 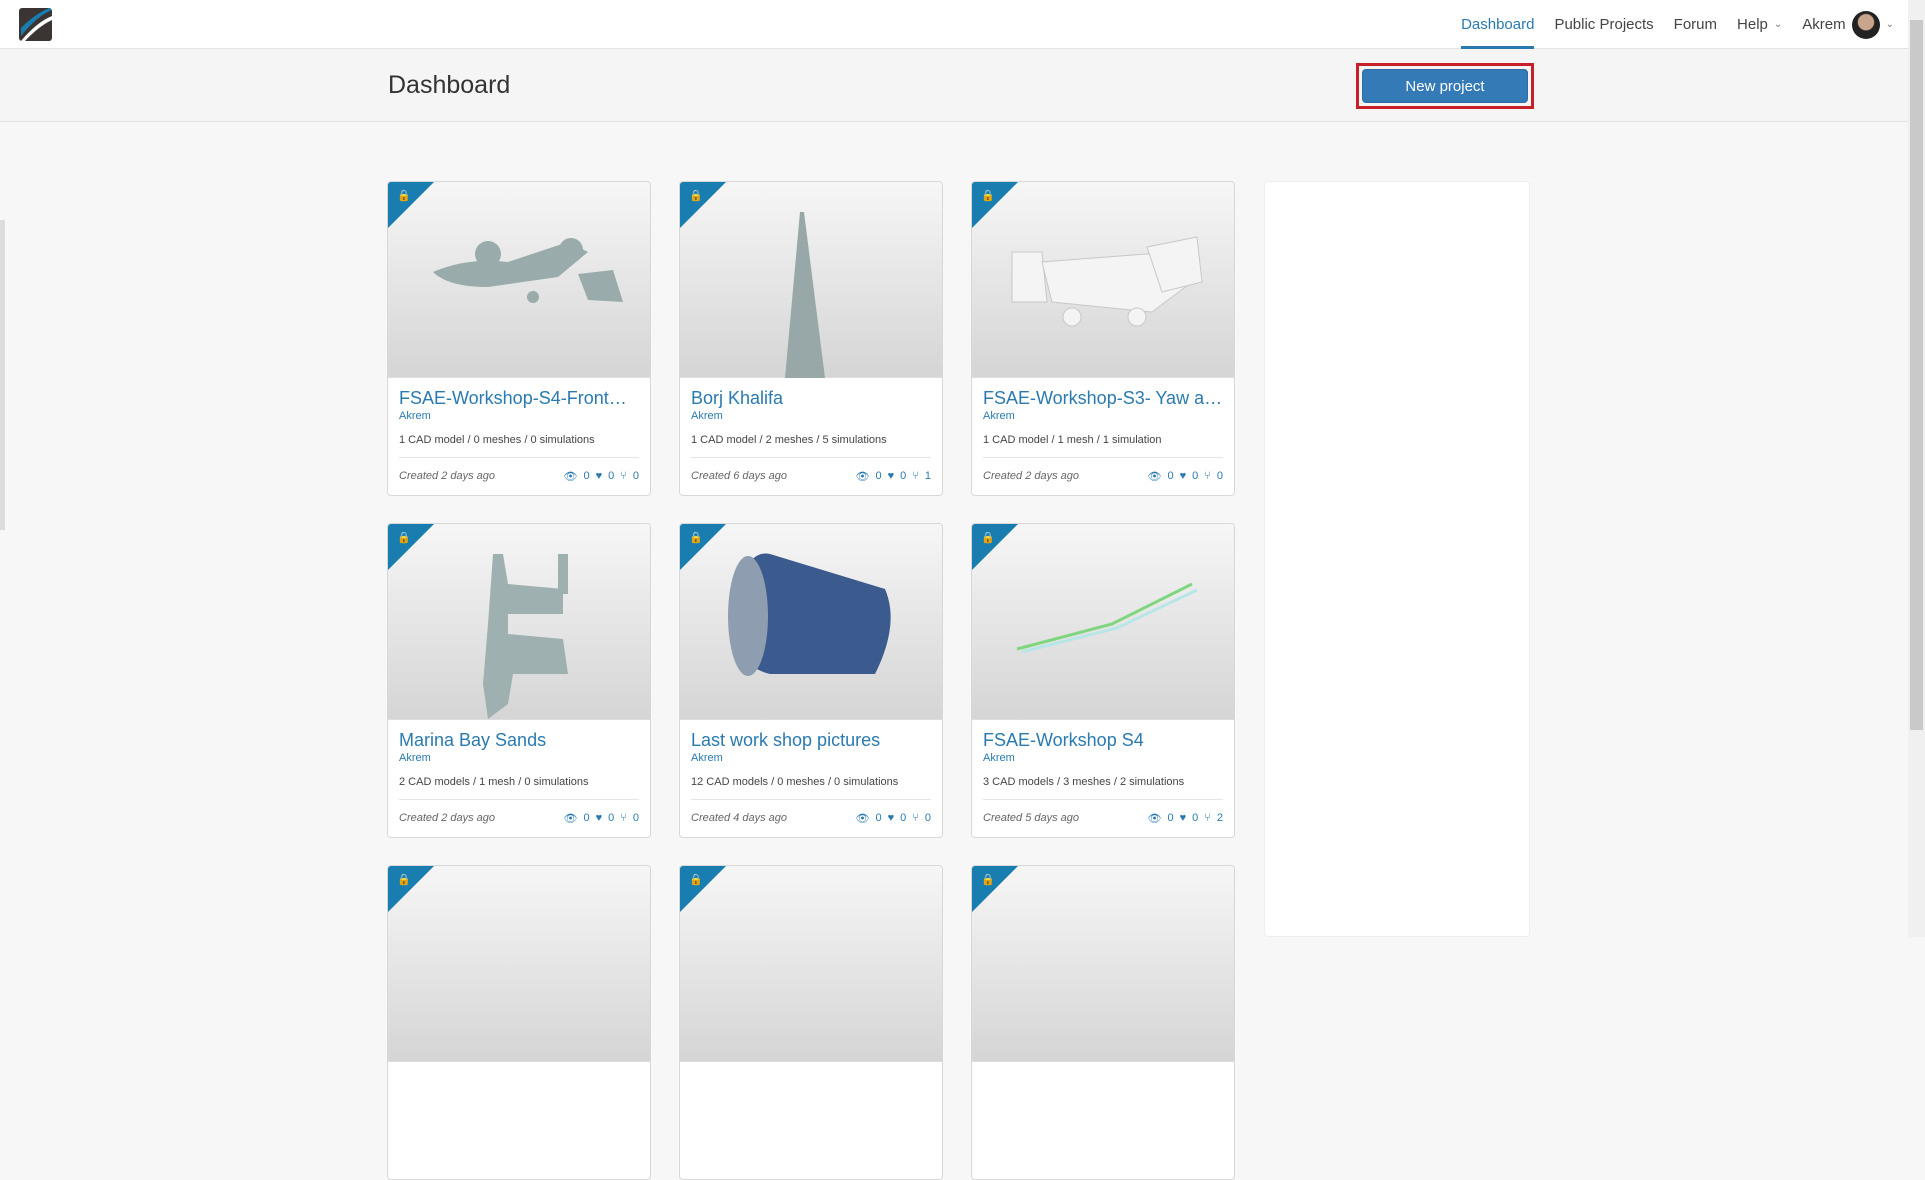 What do you see at coordinates (811, 446) in the screenshot?
I see `project-stats: 1 CAD model / 2 meshes / 5 simulations` at bounding box center [811, 446].